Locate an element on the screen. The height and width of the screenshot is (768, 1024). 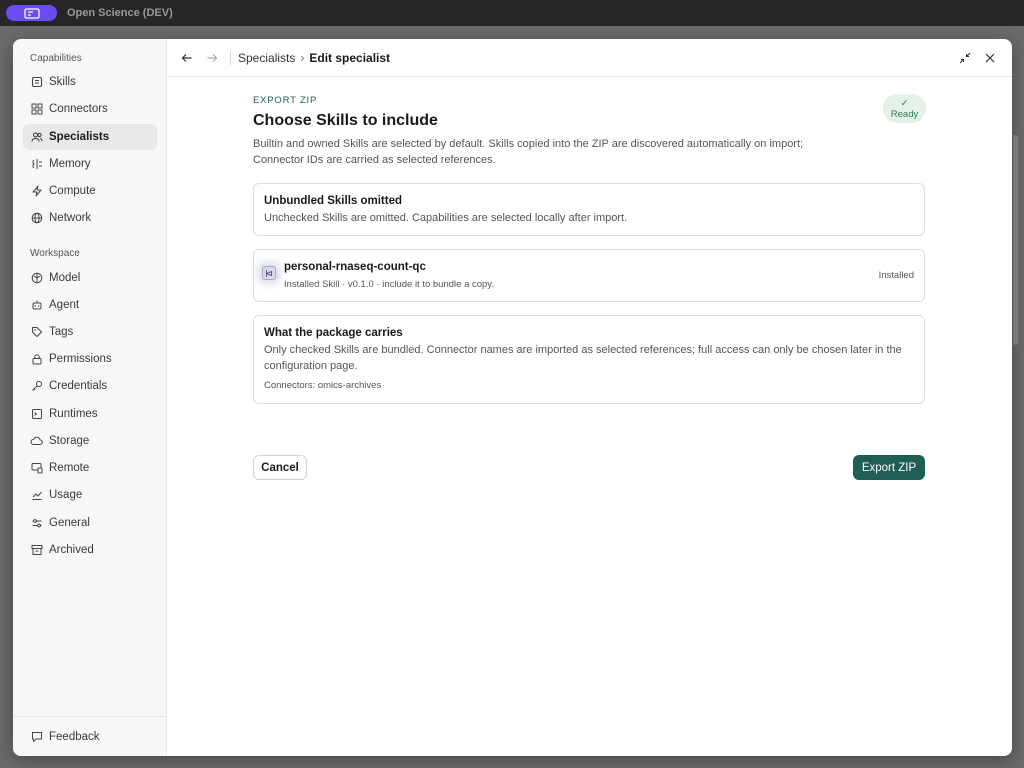
arrow-right-icon is located at coordinates (212, 58).